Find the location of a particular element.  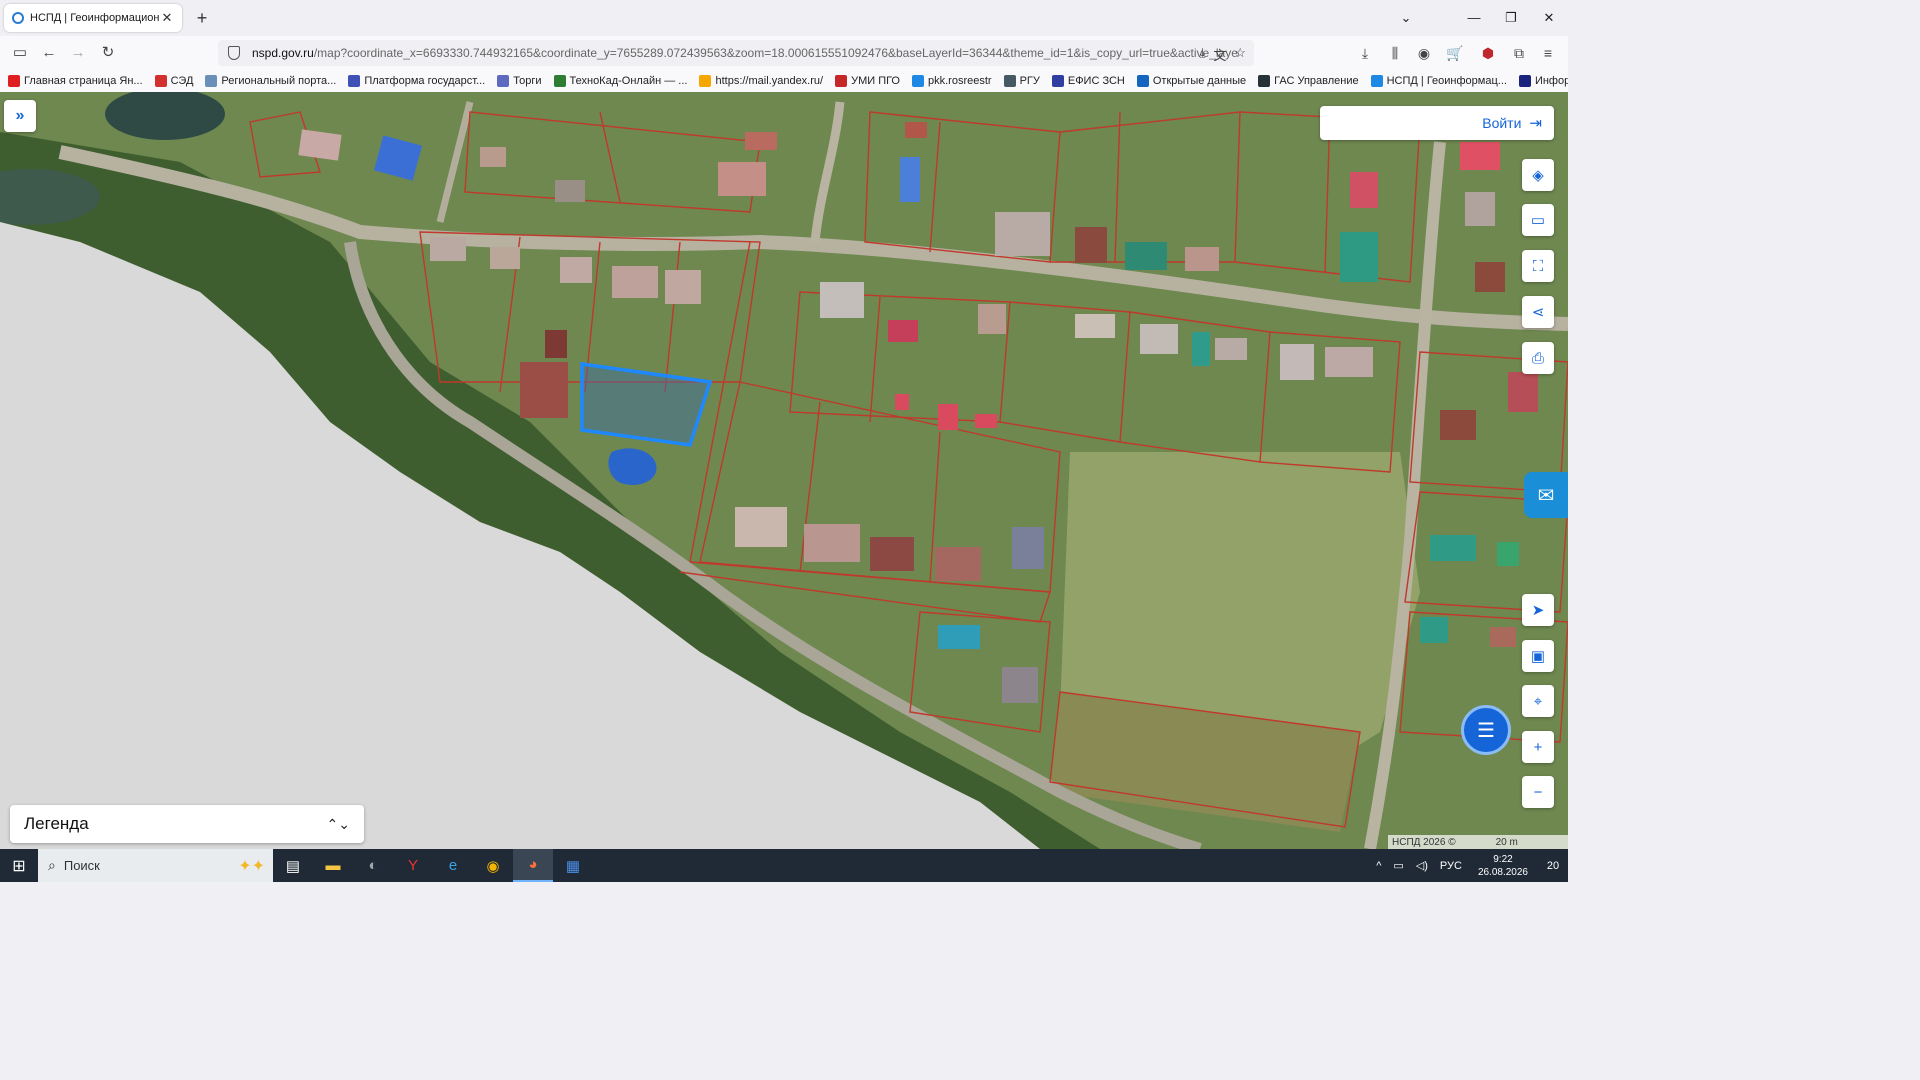

bookmark-star-icon: ☆ is located at coordinates (1240, 54).